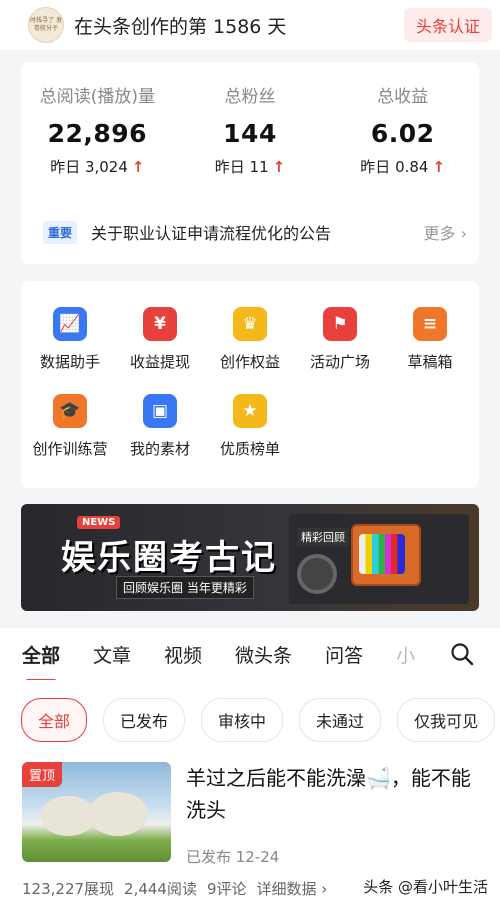  I want to click on cert-button: 头条认证, so click(447, 25).